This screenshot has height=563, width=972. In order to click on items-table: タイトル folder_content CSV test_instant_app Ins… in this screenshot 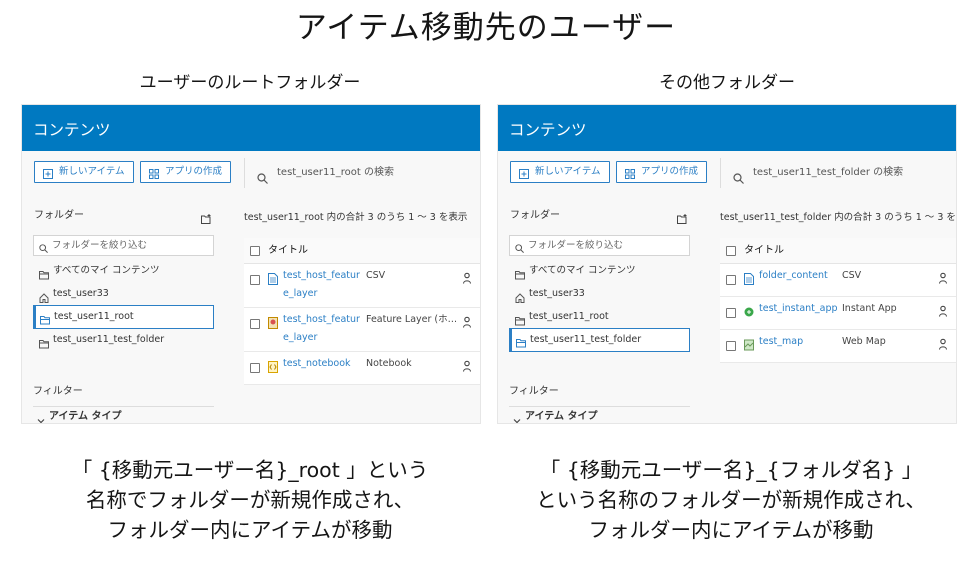, I will do `click(838, 300)`.